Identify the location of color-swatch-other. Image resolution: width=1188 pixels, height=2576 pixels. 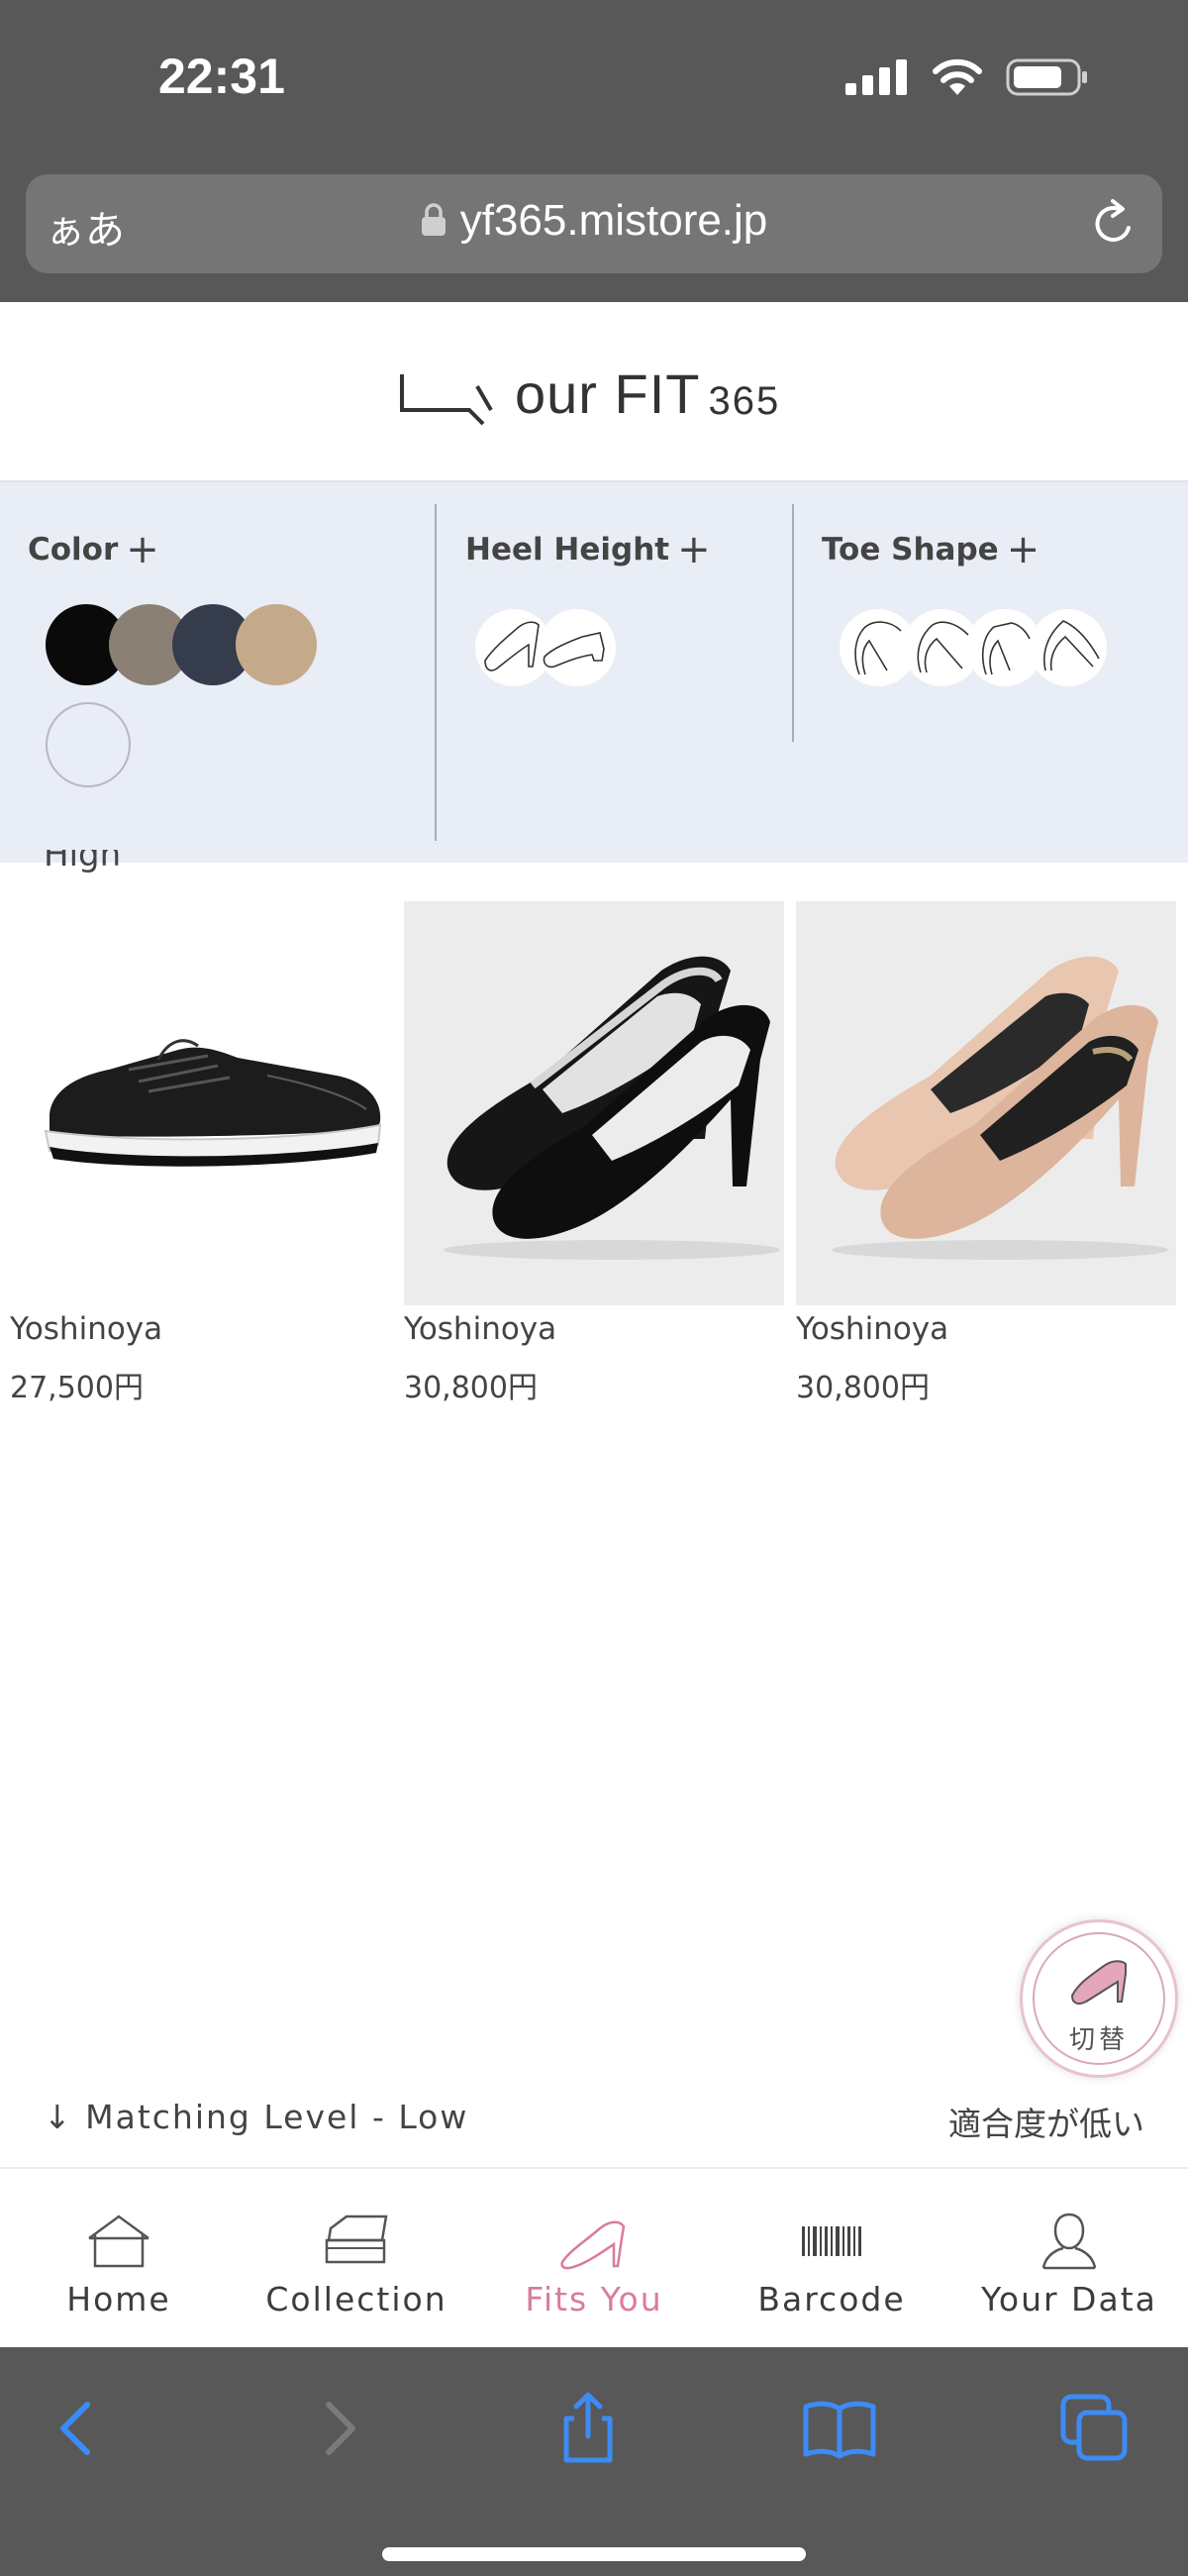
(89, 744).